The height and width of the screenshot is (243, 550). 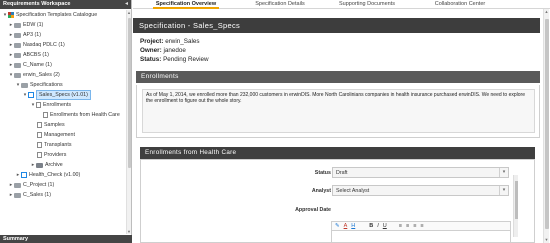 I want to click on owner-label: Owner:, so click(x=151, y=50).